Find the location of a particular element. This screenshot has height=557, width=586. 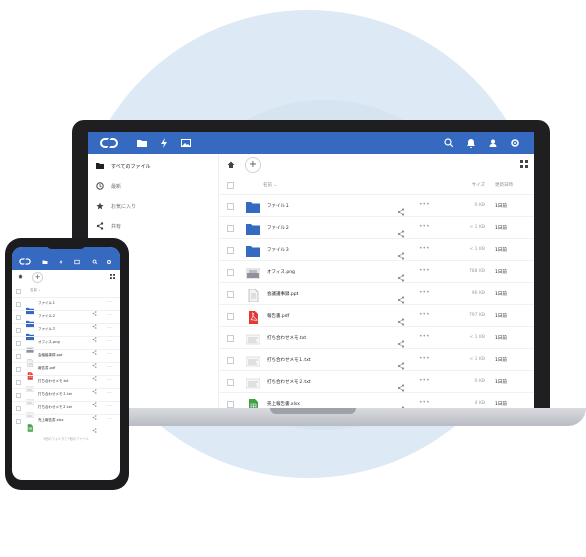

list-item: 打ち合わせメモ１.txt ··· is located at coordinates (66, 397).